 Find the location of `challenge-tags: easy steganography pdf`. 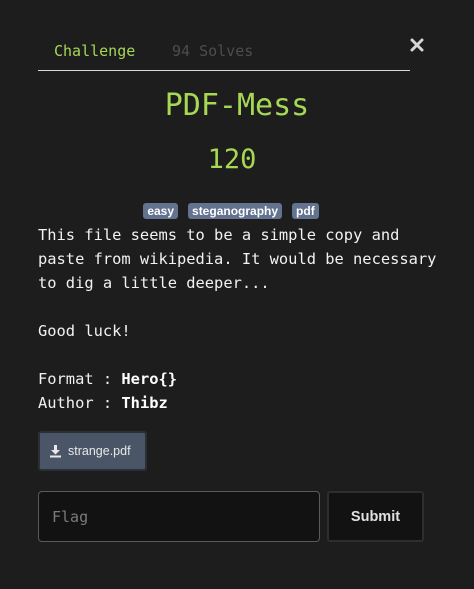

challenge-tags: easy steganography pdf is located at coordinates (231, 211).